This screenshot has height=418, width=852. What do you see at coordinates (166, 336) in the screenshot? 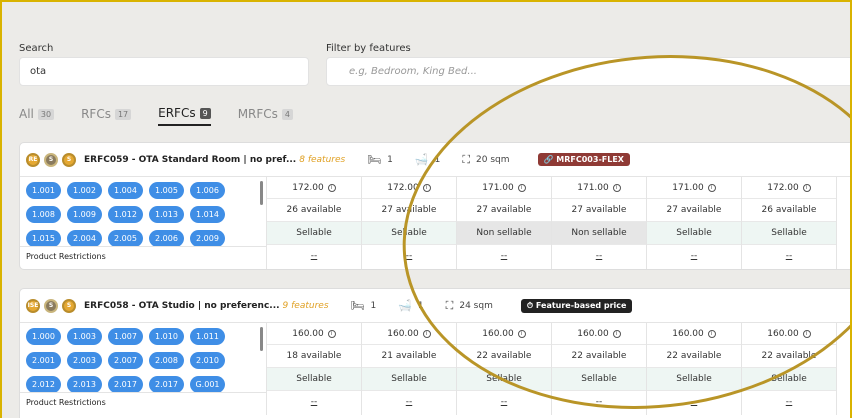
I see `room-chip: 1.010` at bounding box center [166, 336].